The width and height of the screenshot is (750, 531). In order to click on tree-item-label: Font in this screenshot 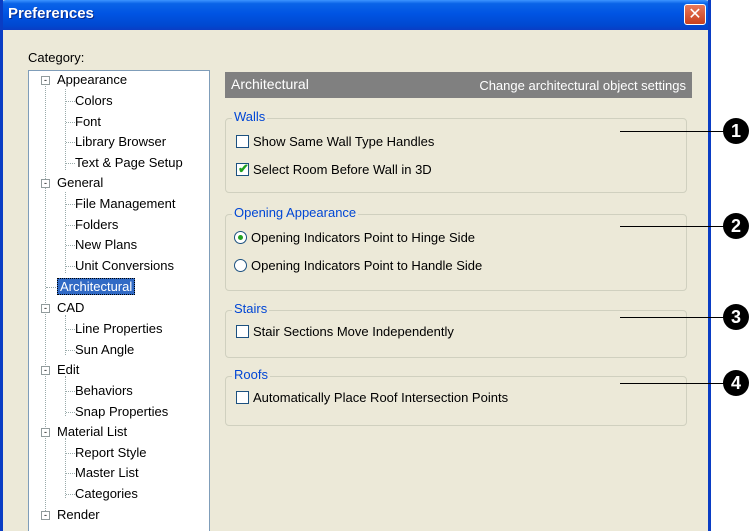, I will do `click(88, 121)`.